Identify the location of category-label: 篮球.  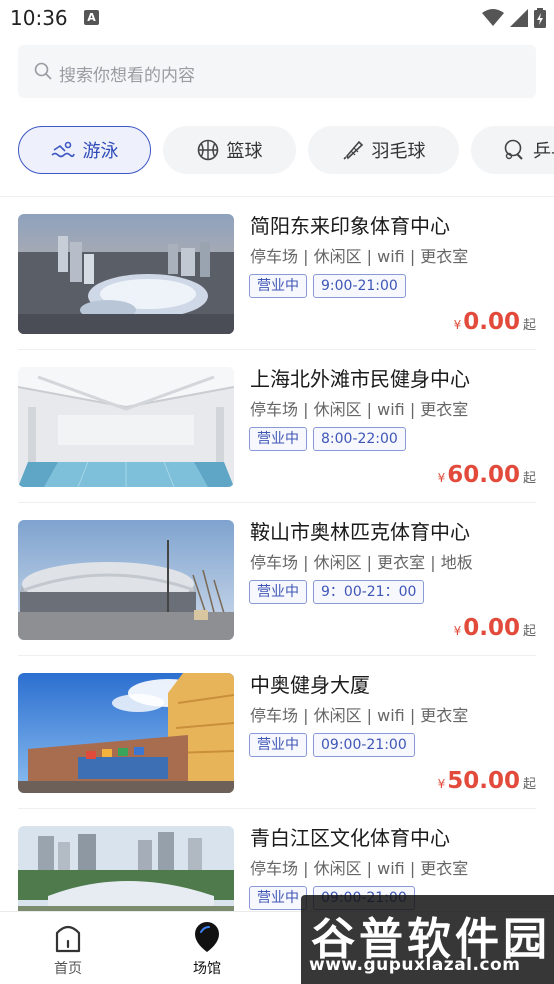
(244, 151).